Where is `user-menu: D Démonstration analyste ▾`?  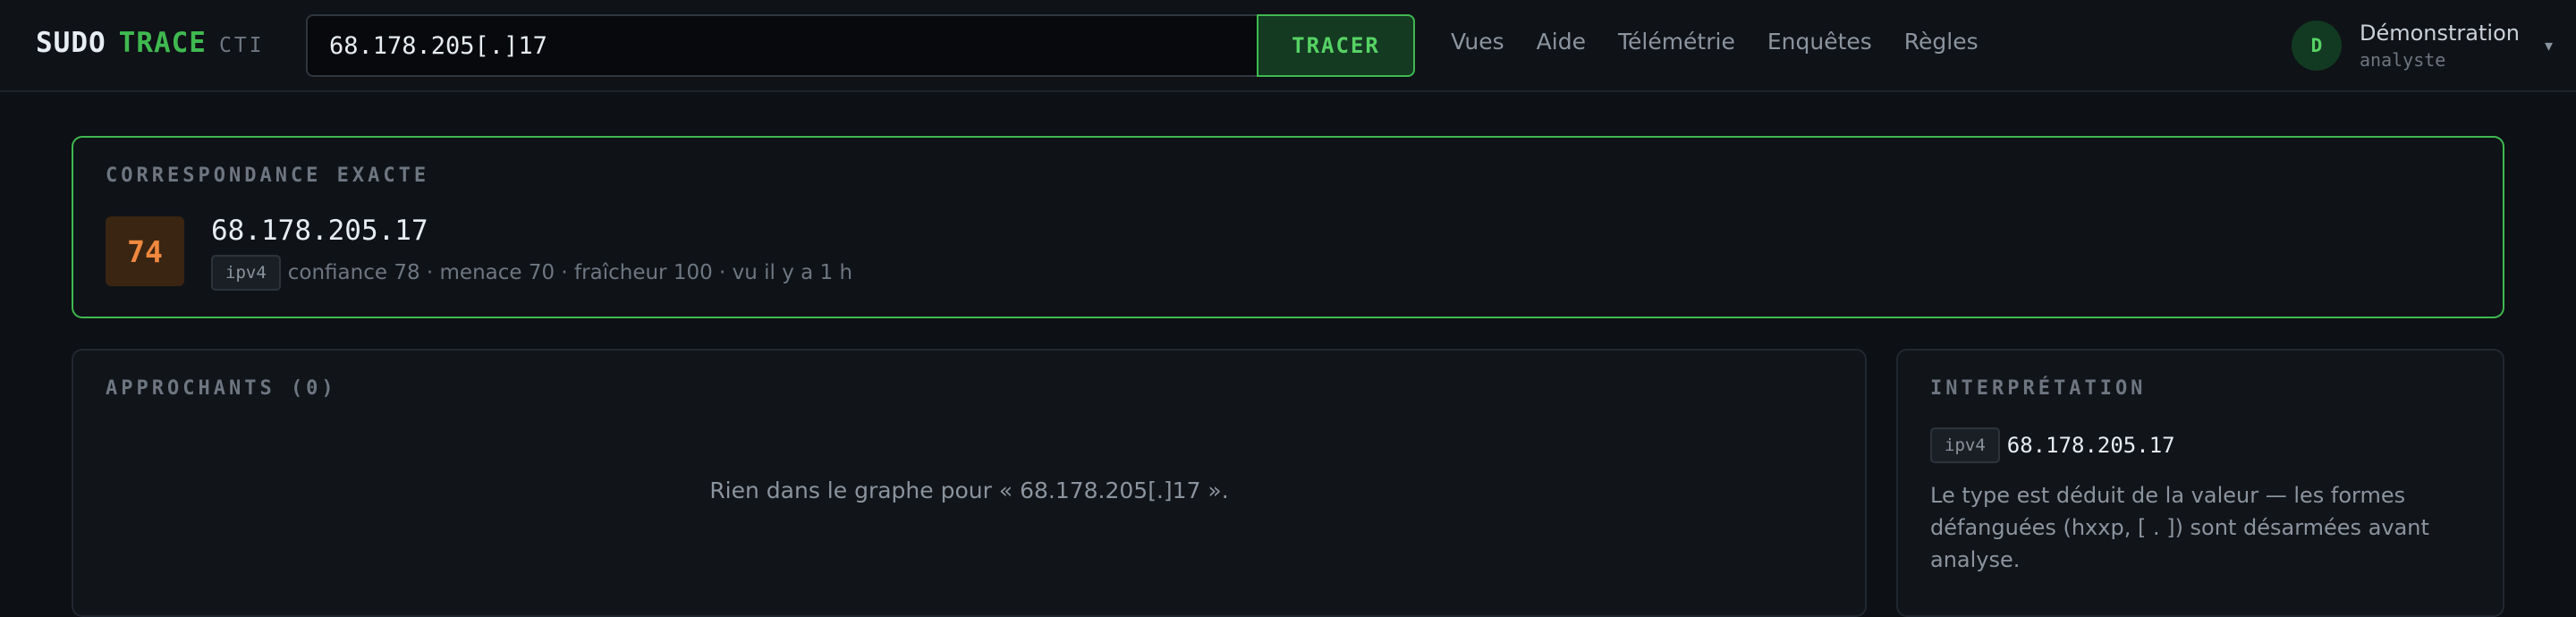
user-menu: D Démonstration analyste ▾ is located at coordinates (2422, 45).